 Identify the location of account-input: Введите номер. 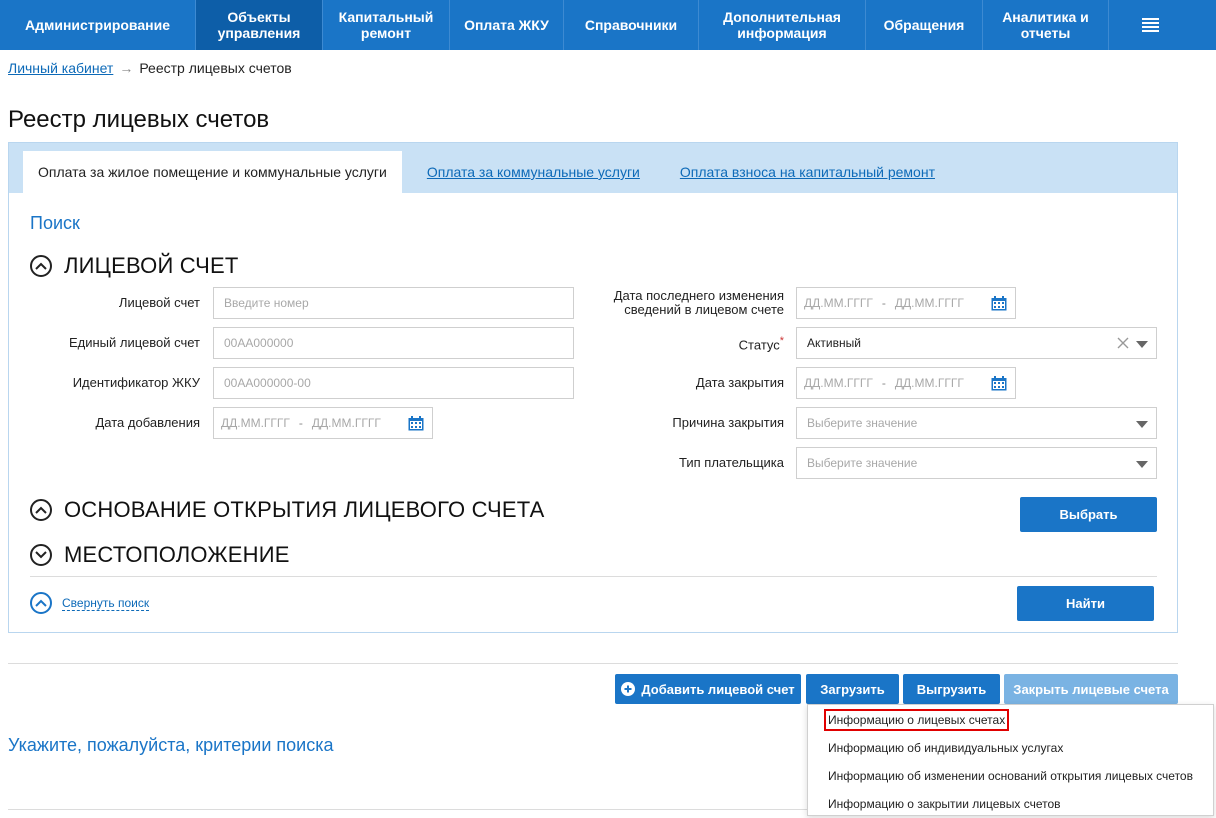
(393, 303).